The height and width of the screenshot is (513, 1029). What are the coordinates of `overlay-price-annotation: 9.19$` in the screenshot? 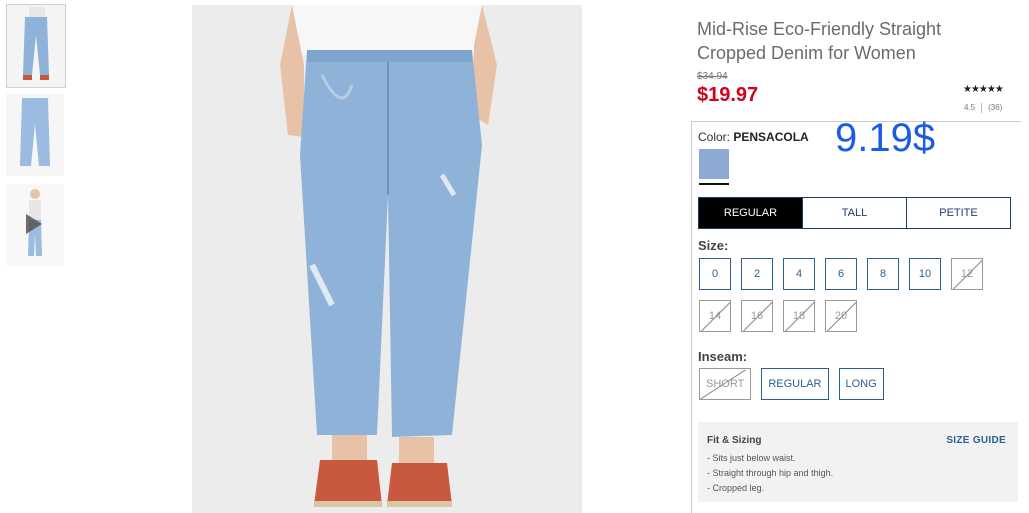 It's located at (885, 138).